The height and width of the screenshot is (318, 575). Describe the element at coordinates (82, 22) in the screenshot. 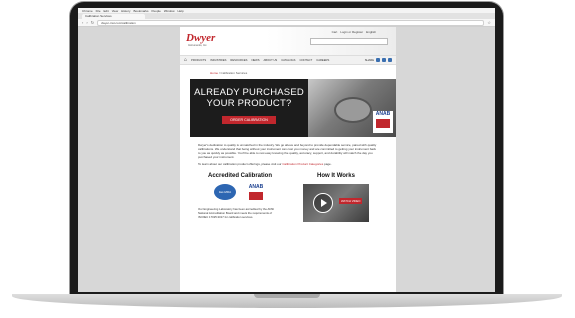

I see `back-icon: ‹` at that location.